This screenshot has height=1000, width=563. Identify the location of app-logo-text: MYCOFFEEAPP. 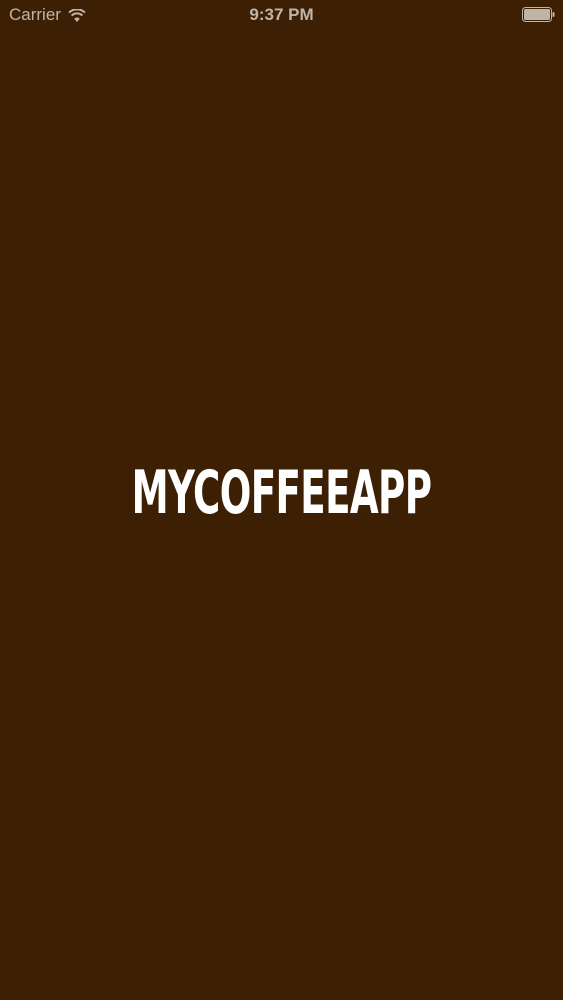
(281, 493).